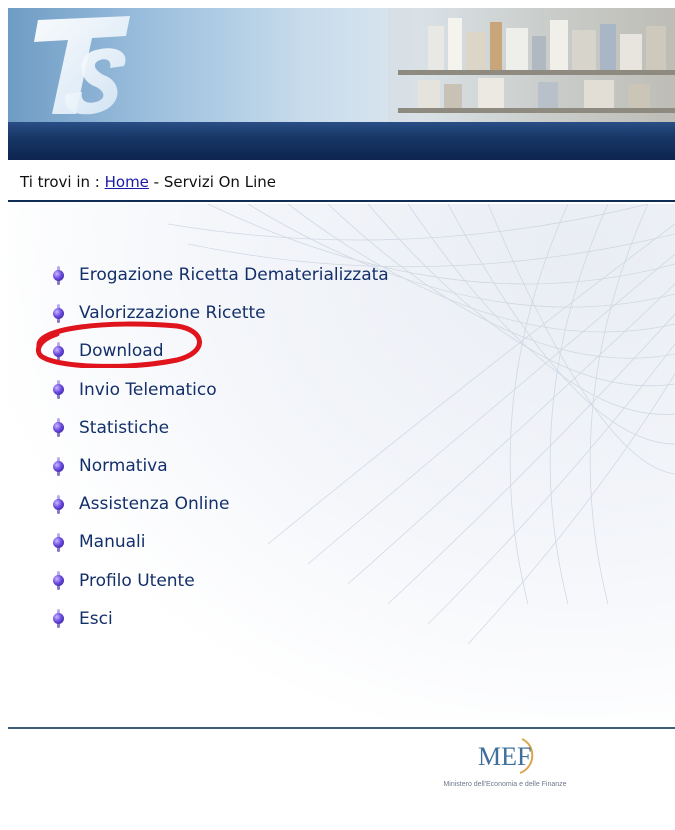 The height and width of the screenshot is (830, 675). I want to click on pharmacy-shelf-image, so click(531, 65).